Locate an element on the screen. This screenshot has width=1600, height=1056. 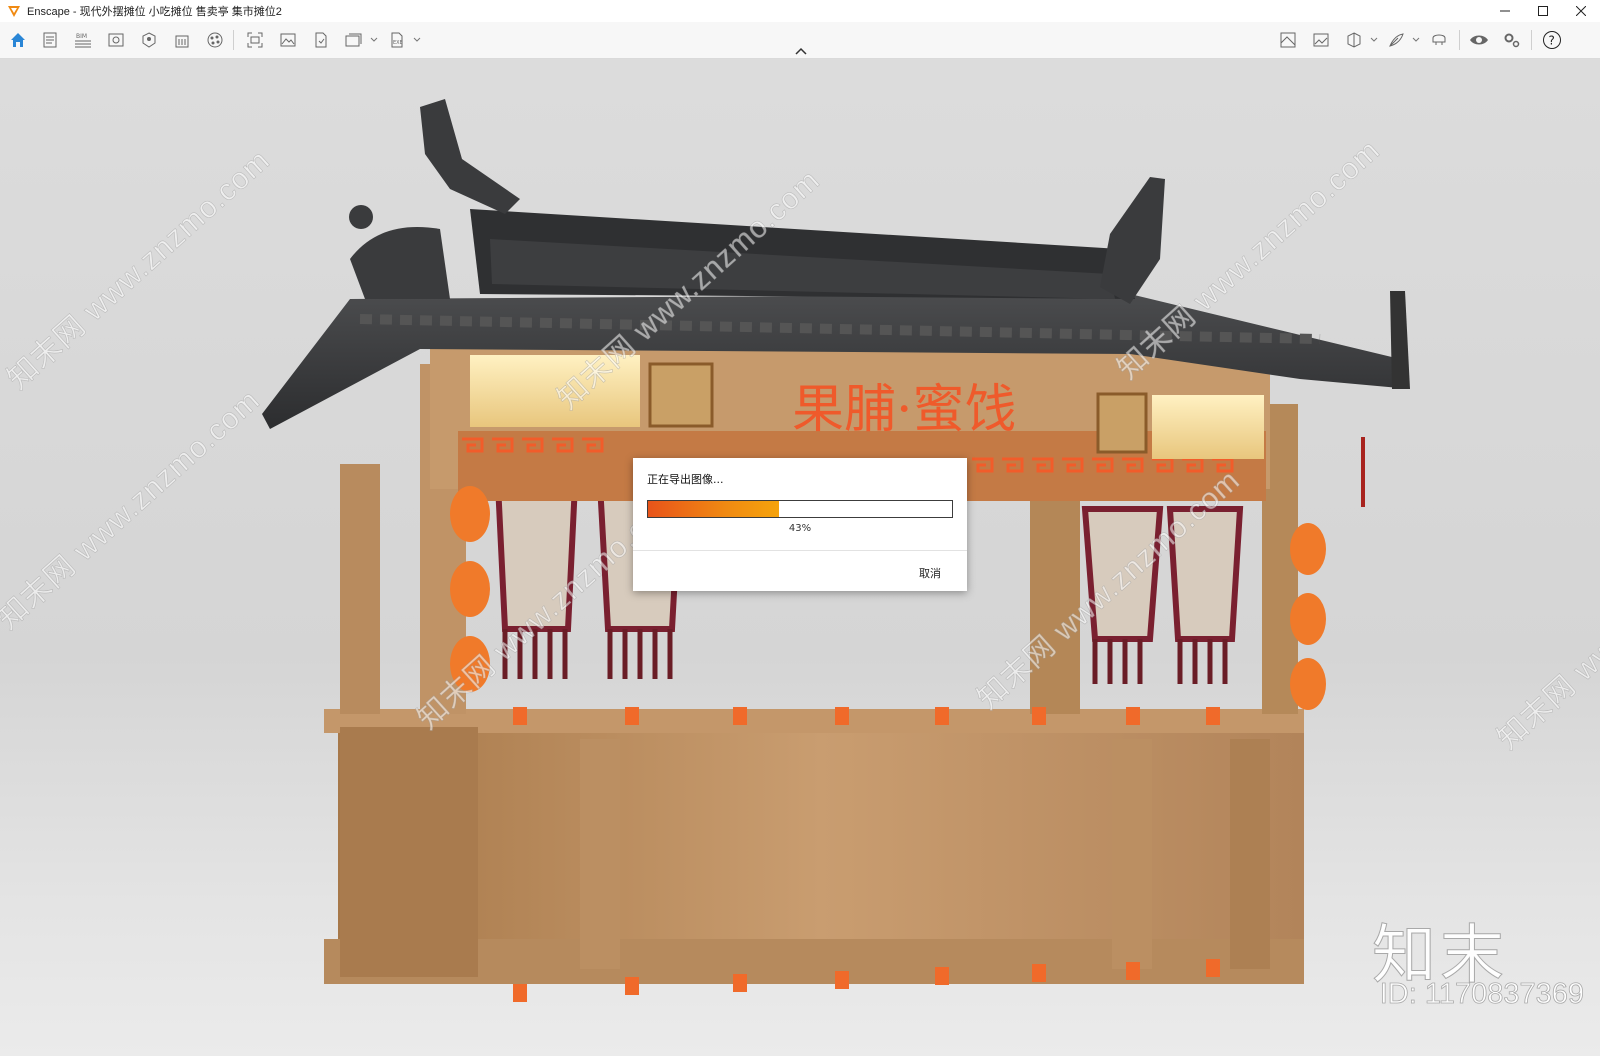
feather-icon is located at coordinates (1396, 40).